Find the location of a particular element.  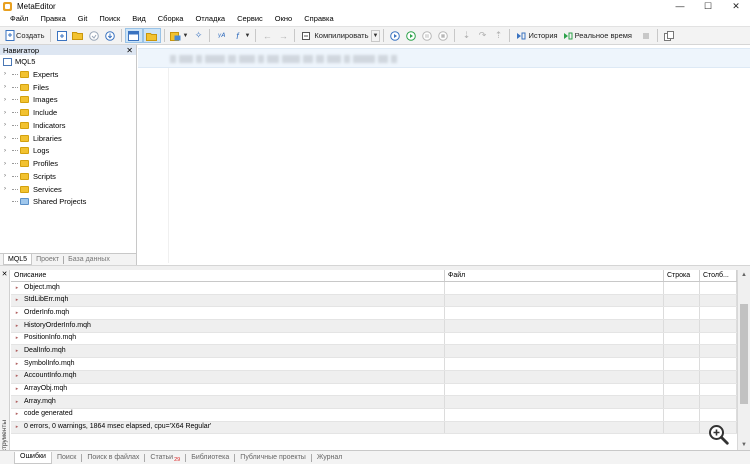

step-over-button: ↷ is located at coordinates (482, 35).